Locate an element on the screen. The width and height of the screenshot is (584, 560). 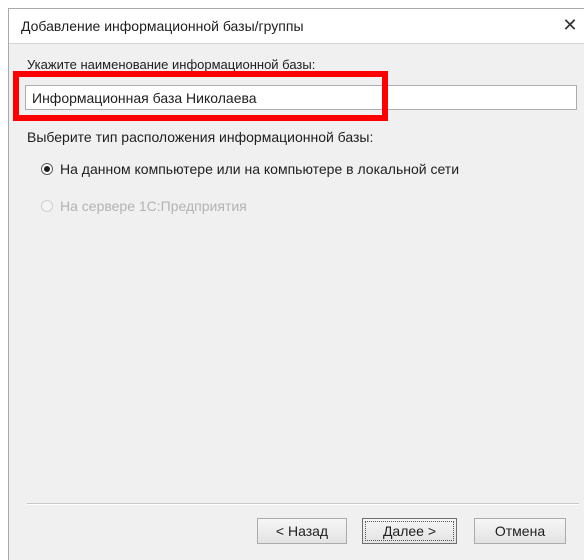
close-icon: ✕ is located at coordinates (570, 25).